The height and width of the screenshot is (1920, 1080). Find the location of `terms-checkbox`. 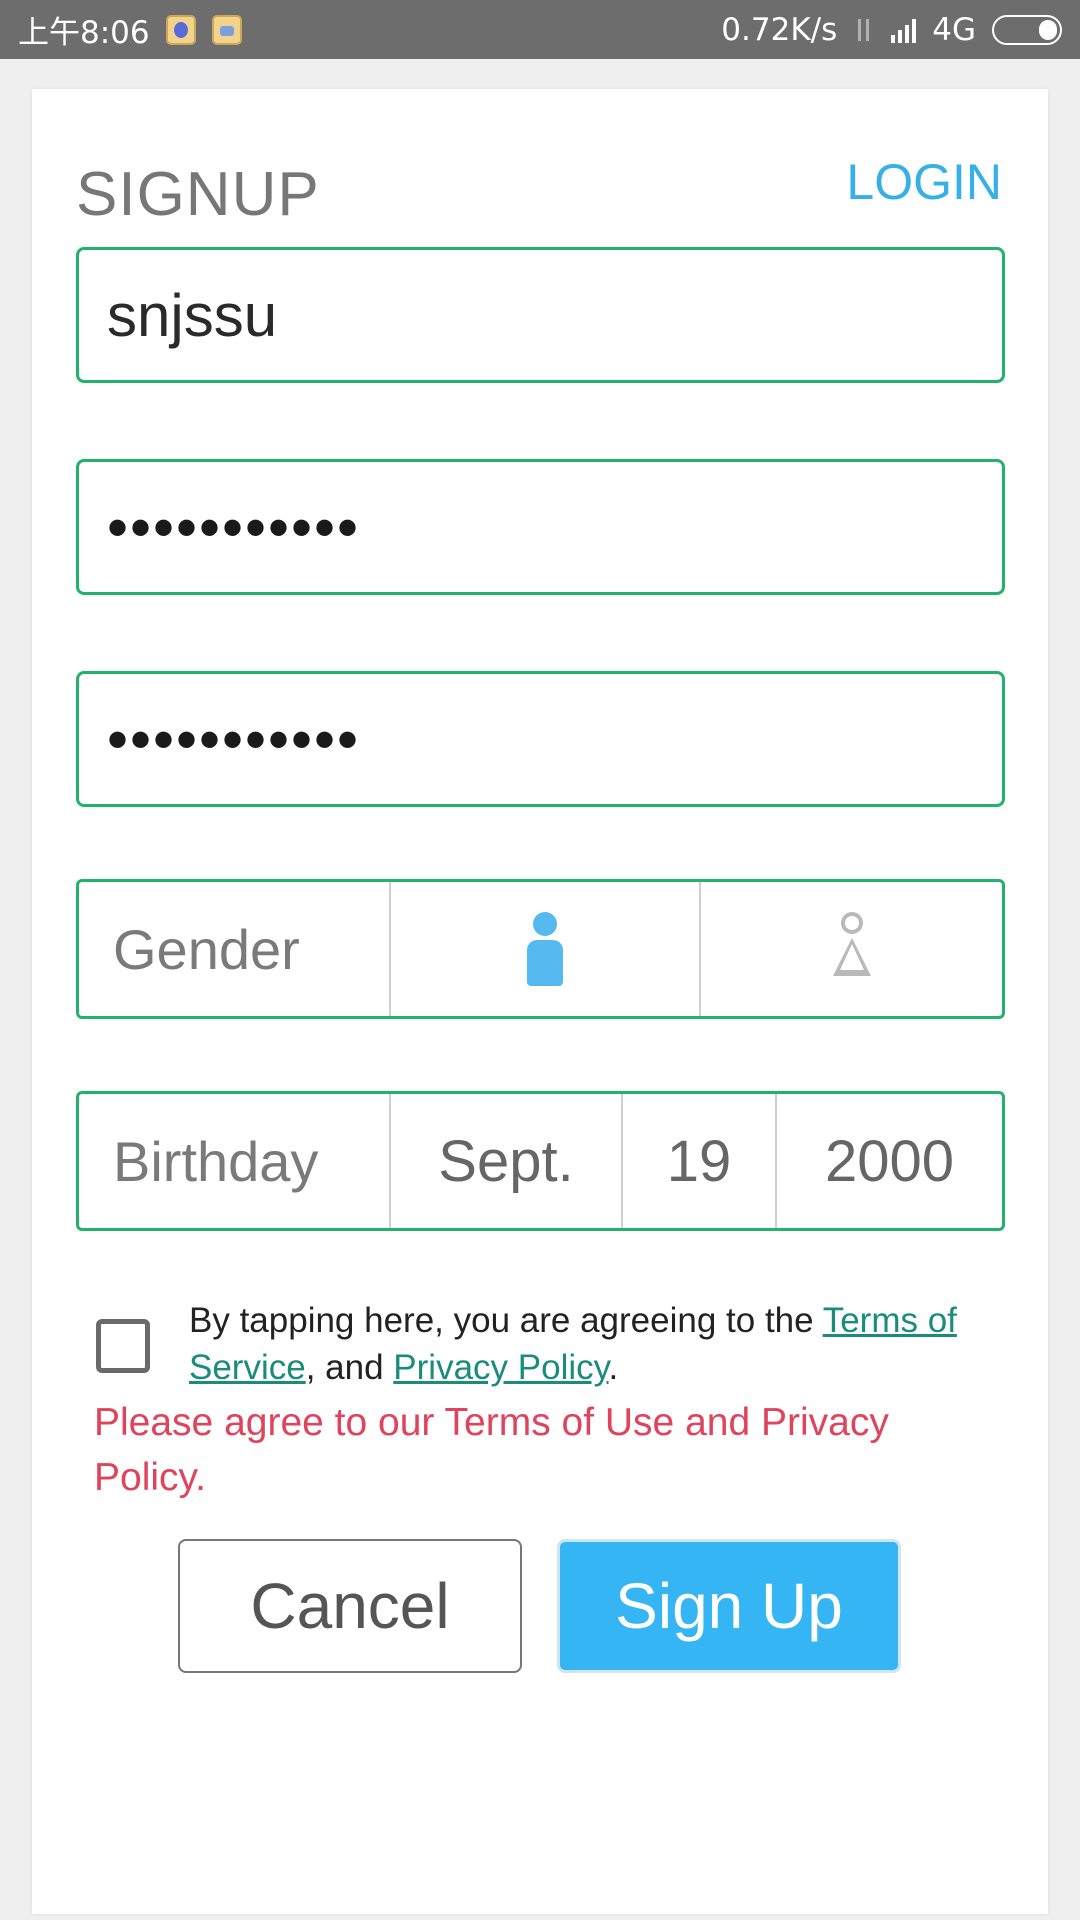

terms-checkbox is located at coordinates (123, 1346).